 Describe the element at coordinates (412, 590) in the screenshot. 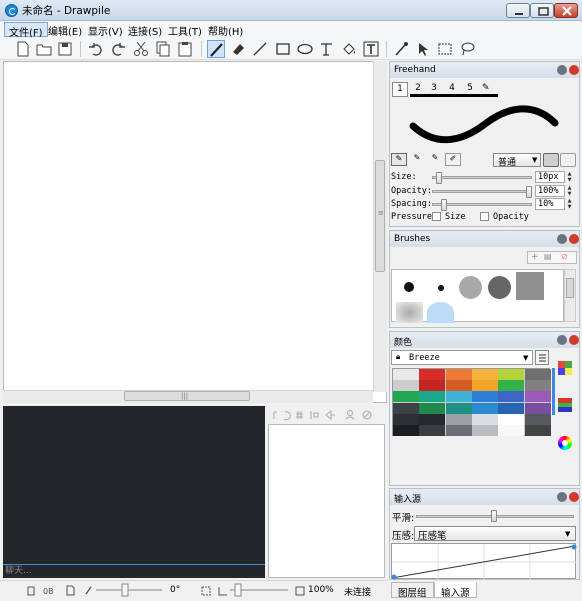

I see `tab-layers: 图层组` at that location.